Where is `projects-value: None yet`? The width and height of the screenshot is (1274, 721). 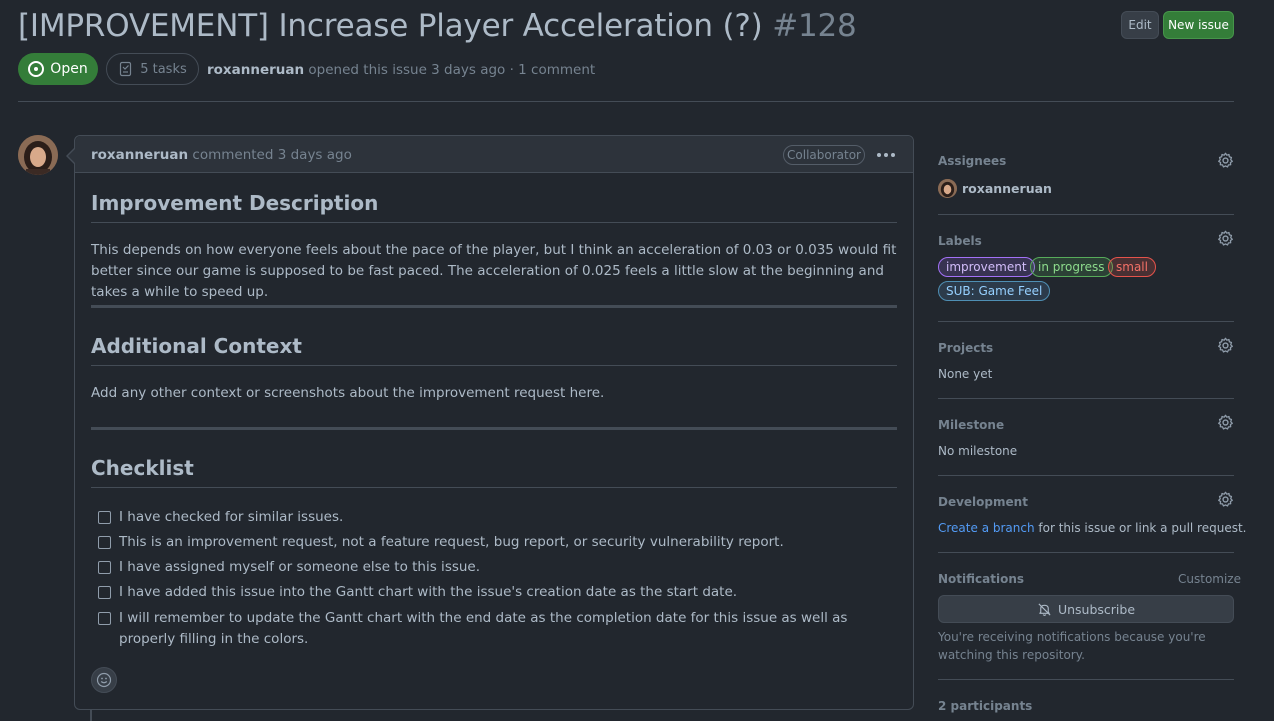
projects-value: None yet is located at coordinates (965, 374).